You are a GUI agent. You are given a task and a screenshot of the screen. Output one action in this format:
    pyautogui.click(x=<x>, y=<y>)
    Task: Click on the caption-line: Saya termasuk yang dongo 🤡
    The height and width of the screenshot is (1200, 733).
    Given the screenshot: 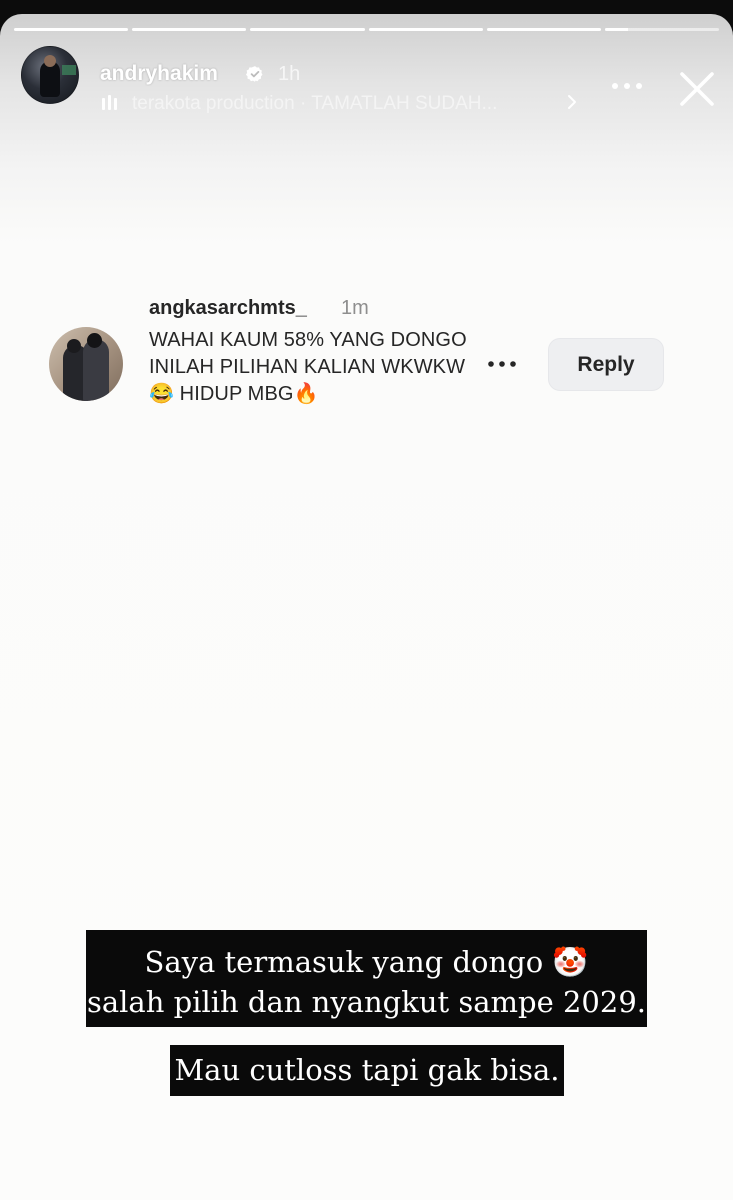 What is the action you would take?
    pyautogui.click(x=366, y=962)
    